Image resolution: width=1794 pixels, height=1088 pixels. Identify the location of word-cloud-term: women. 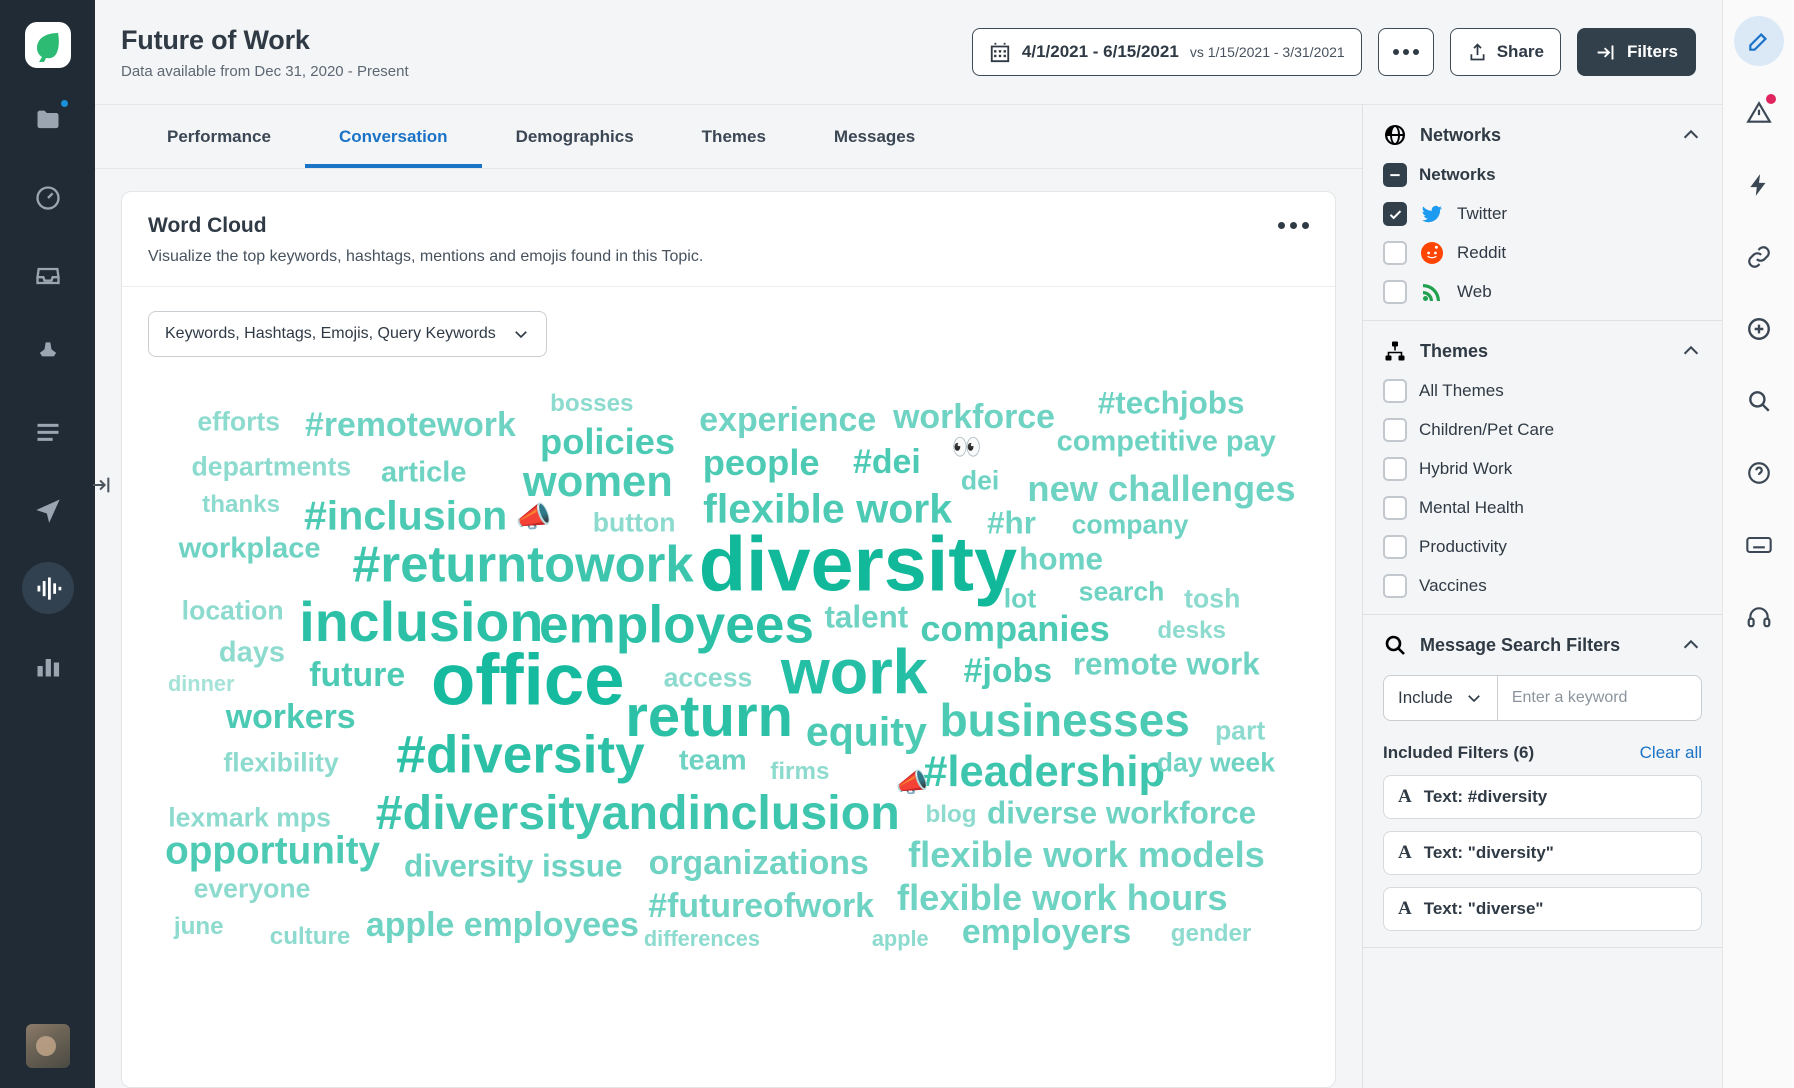
(598, 482).